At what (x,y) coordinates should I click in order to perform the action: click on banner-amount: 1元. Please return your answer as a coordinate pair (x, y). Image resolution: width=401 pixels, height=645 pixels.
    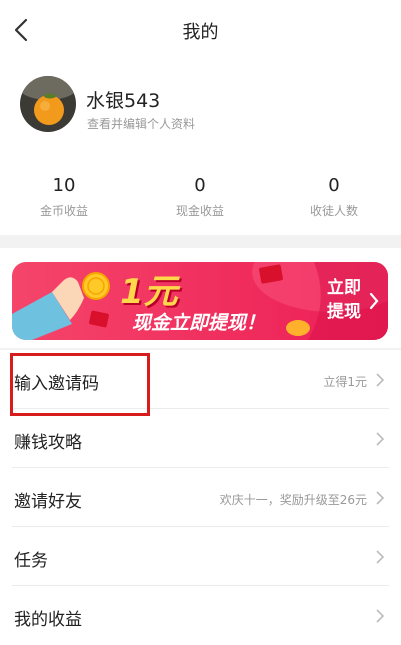
    Looking at the image, I should click on (149, 292).